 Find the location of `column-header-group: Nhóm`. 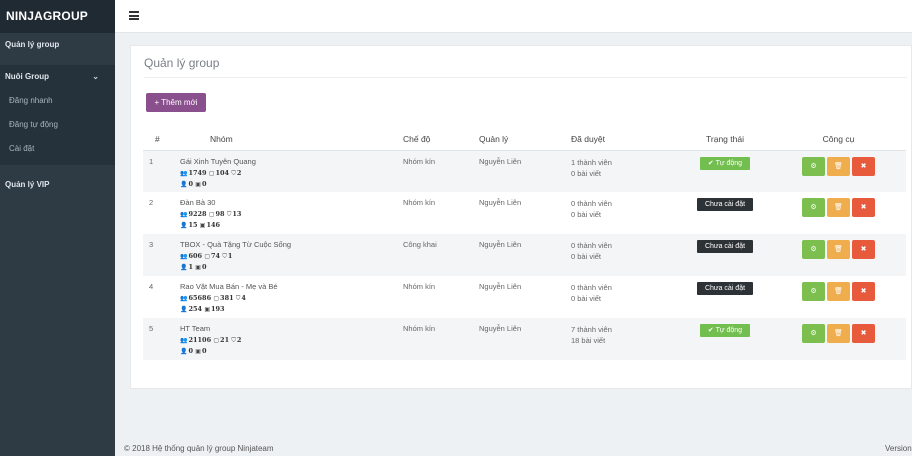

column-header-group: Nhóm is located at coordinates (288, 140).